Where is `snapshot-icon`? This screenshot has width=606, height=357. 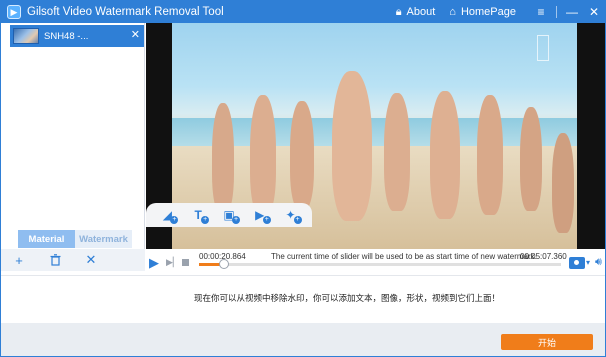
snapshot-icon is located at coordinates (577, 263).